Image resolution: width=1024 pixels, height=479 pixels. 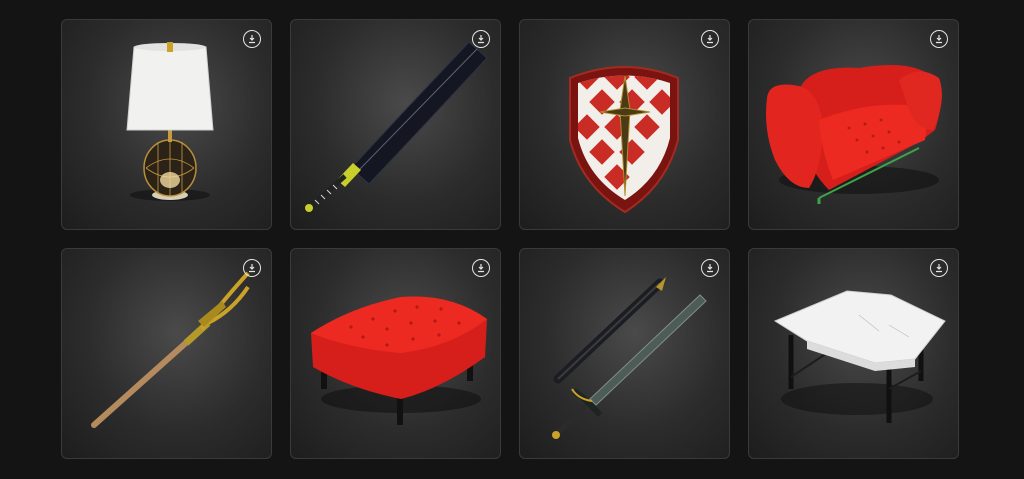 I want to click on asset-card-marble-table, so click(x=853, y=353).